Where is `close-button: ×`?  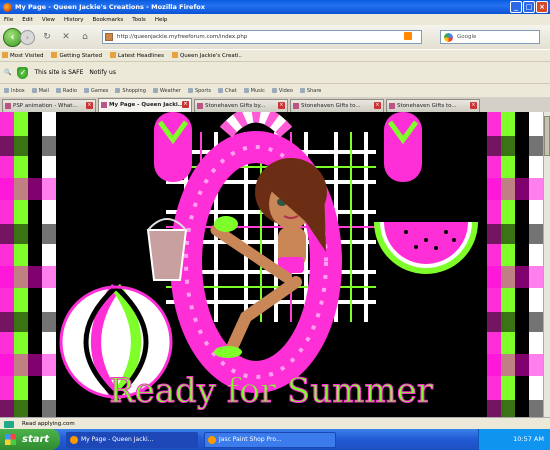 close-button: × is located at coordinates (542, 7).